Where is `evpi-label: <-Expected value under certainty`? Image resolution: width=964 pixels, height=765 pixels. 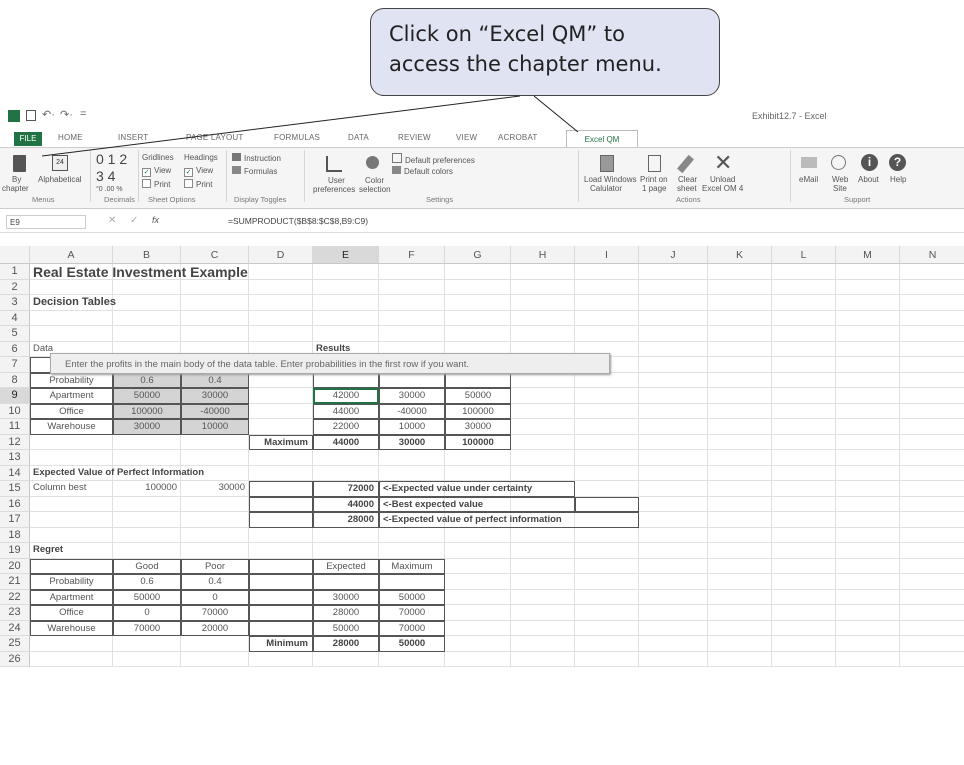
evpi-label: <-Expected value under certainty is located at coordinates (477, 489).